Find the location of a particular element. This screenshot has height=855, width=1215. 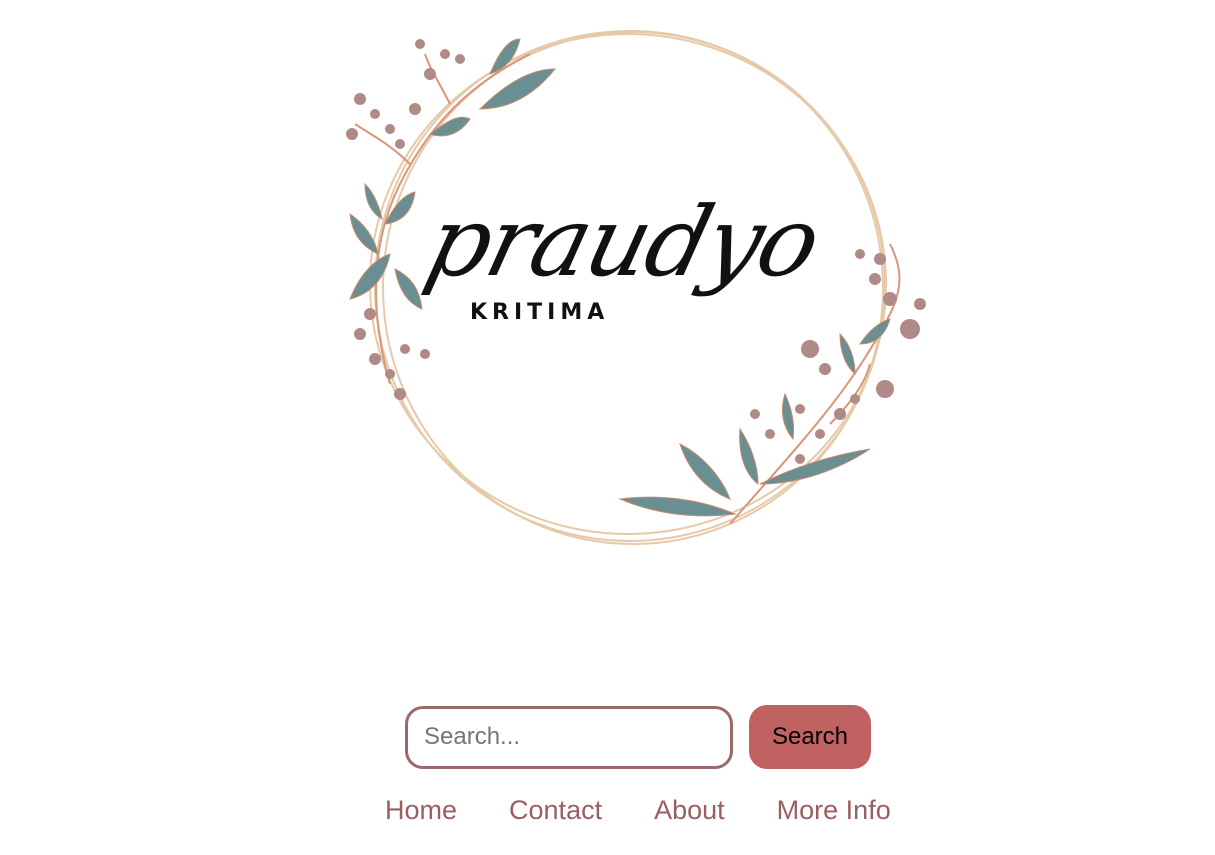

search-input is located at coordinates (569, 737).